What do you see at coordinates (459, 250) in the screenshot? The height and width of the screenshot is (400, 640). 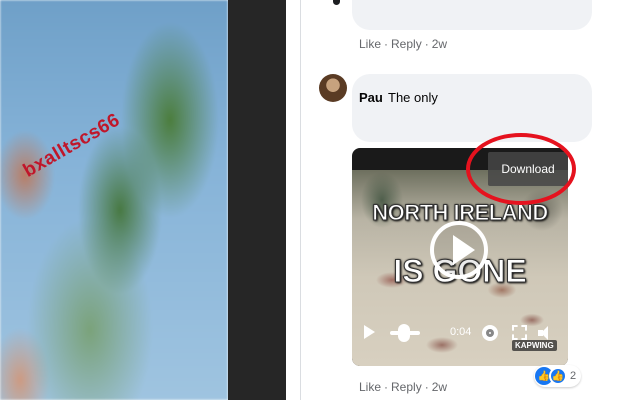 I see `play-button` at bounding box center [459, 250].